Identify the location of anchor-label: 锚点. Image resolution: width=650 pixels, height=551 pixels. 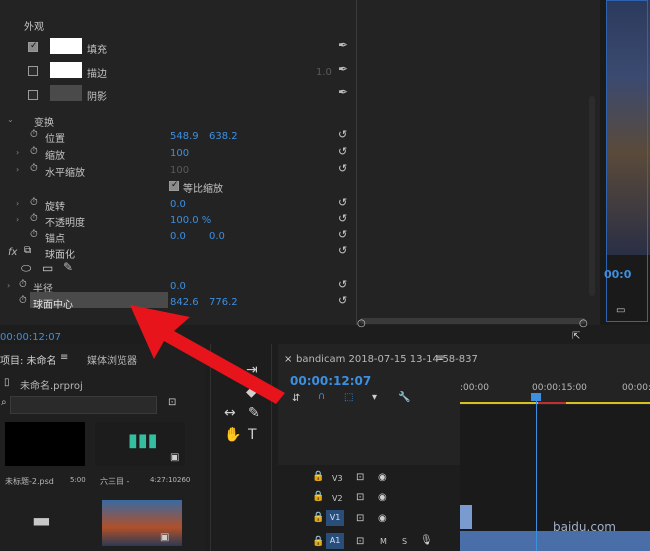
(55, 239).